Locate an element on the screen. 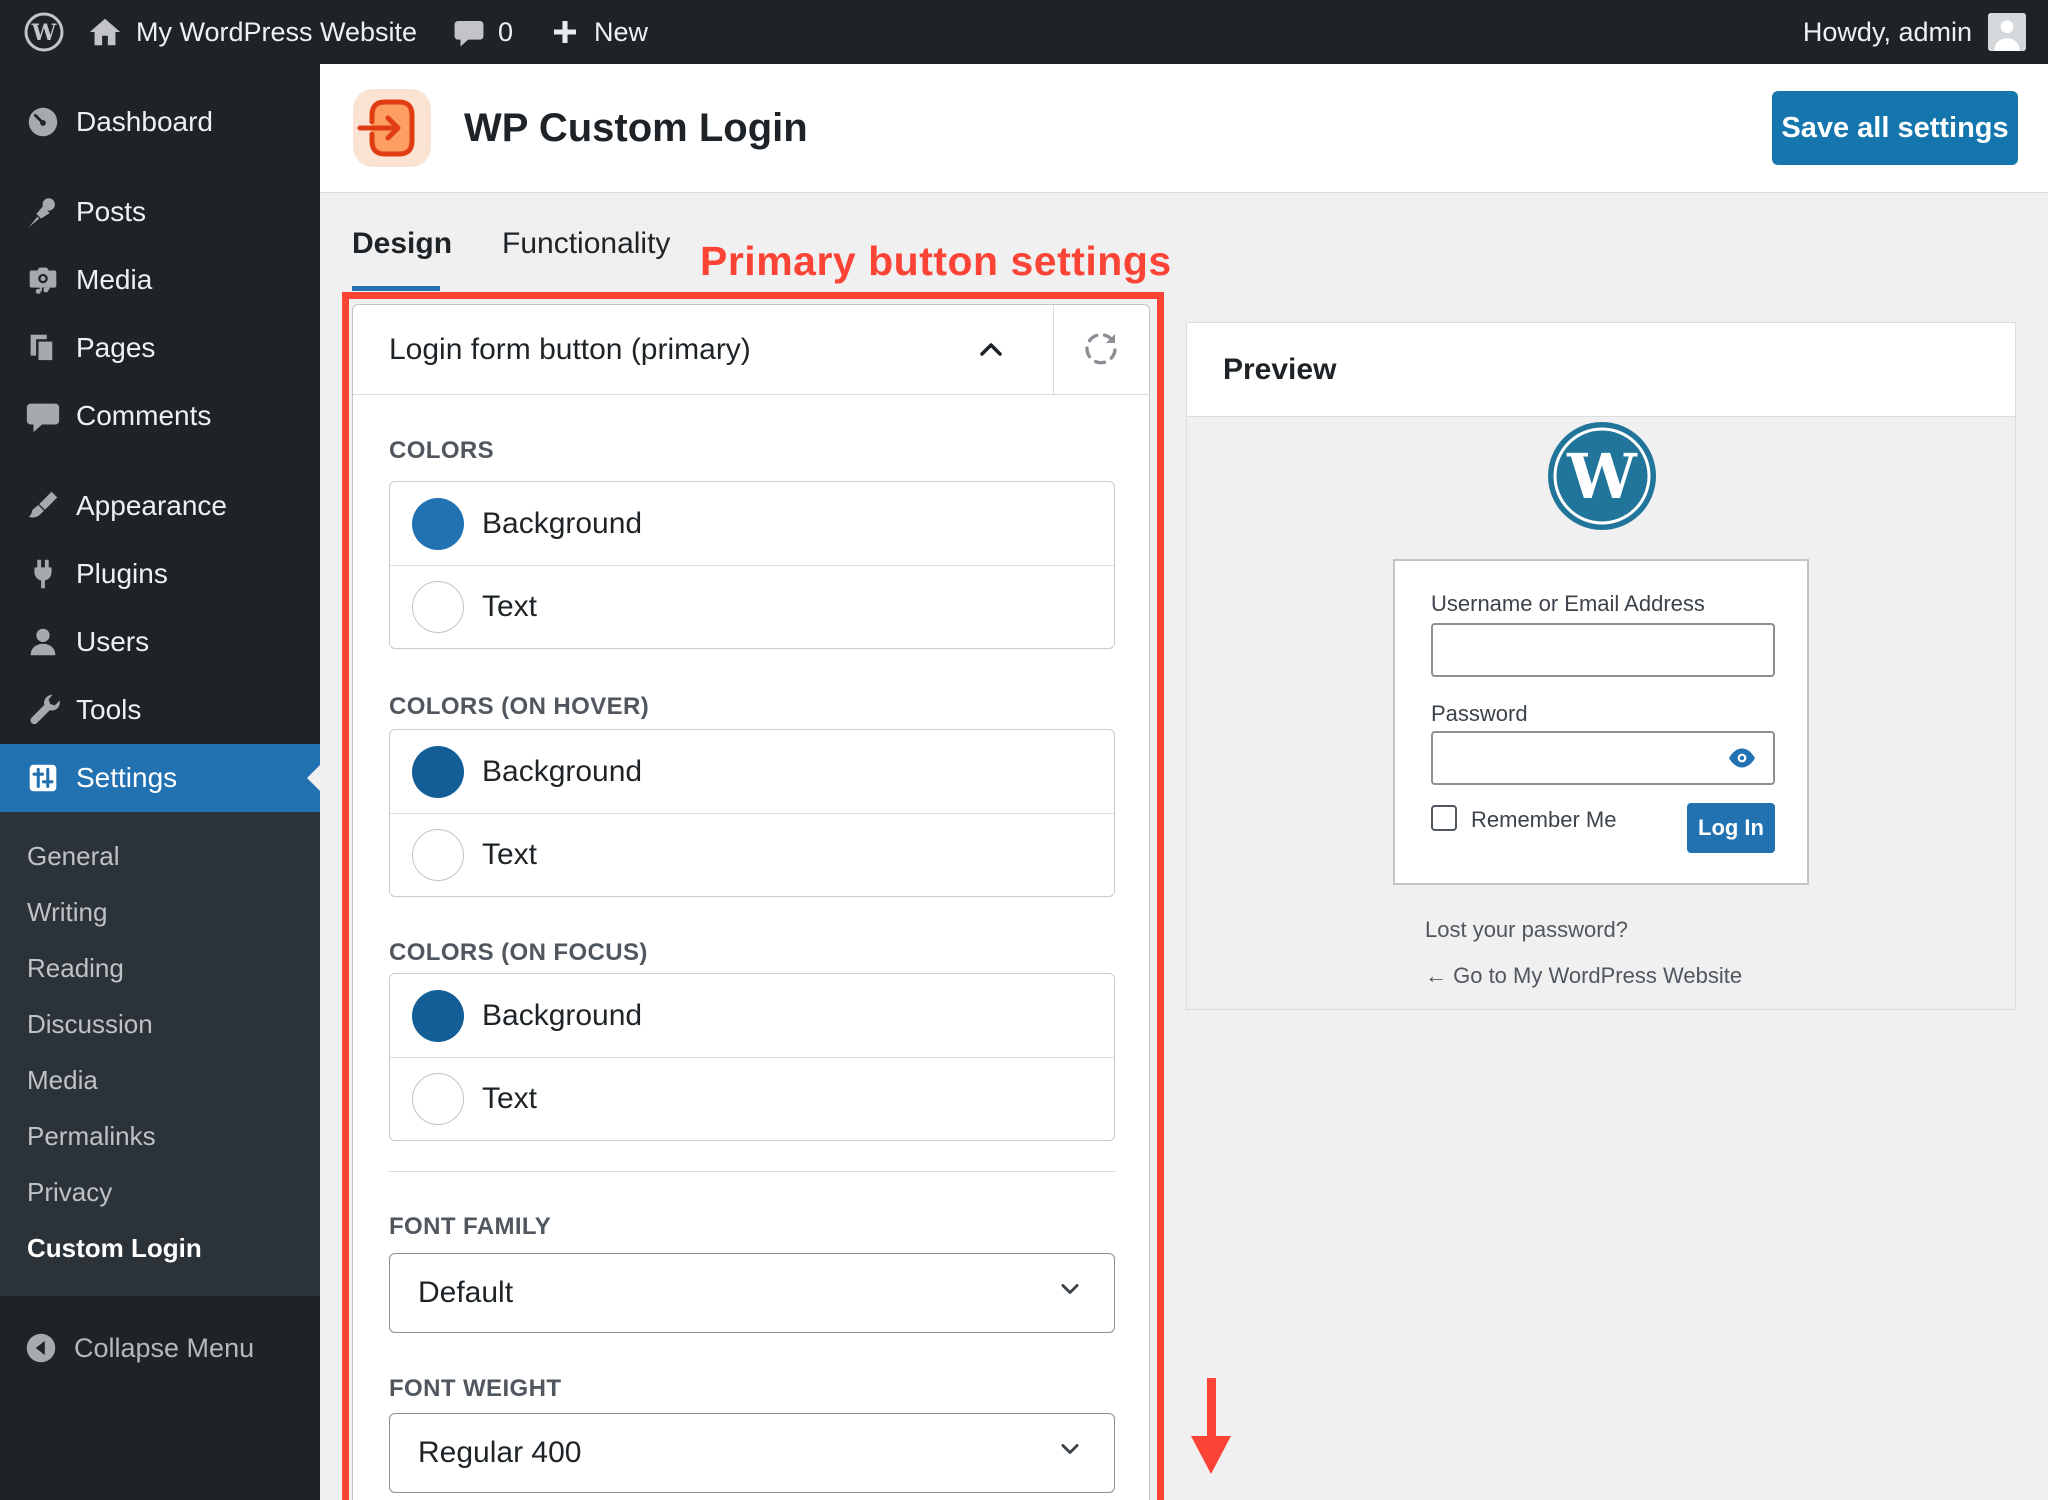 The height and width of the screenshot is (1500, 2048). text-hover-color-row: Text is located at coordinates (752, 854).